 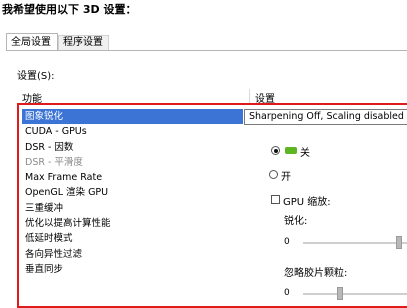 What do you see at coordinates (133, 208) in the screenshot?
I see `feature-row-triple-buffering: 三重缓冲` at bounding box center [133, 208].